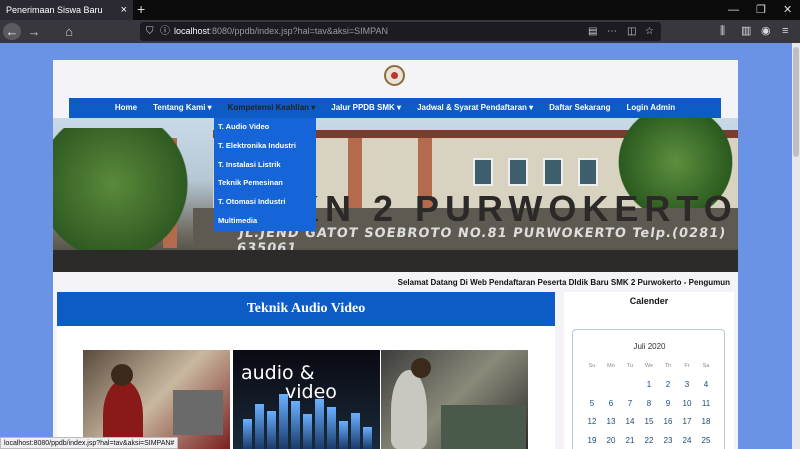 This screenshot has width=800, height=449. What do you see at coordinates (54, 10) in the screenshot?
I see `tab-title: Penerimaan Siswa Baru` at bounding box center [54, 10].